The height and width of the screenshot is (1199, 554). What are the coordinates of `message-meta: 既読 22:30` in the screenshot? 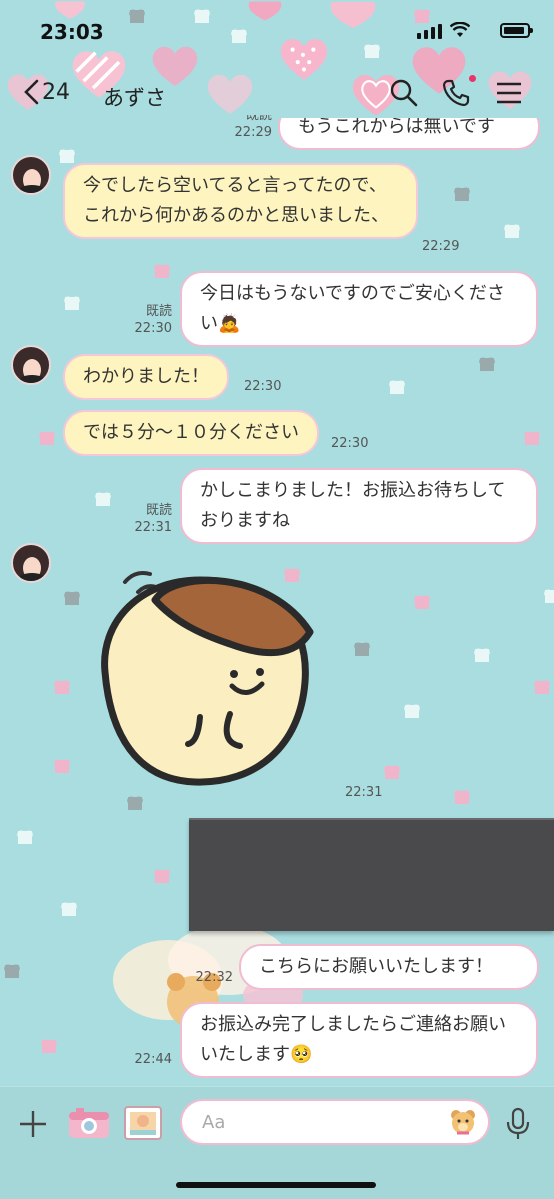 It's located at (149, 320).